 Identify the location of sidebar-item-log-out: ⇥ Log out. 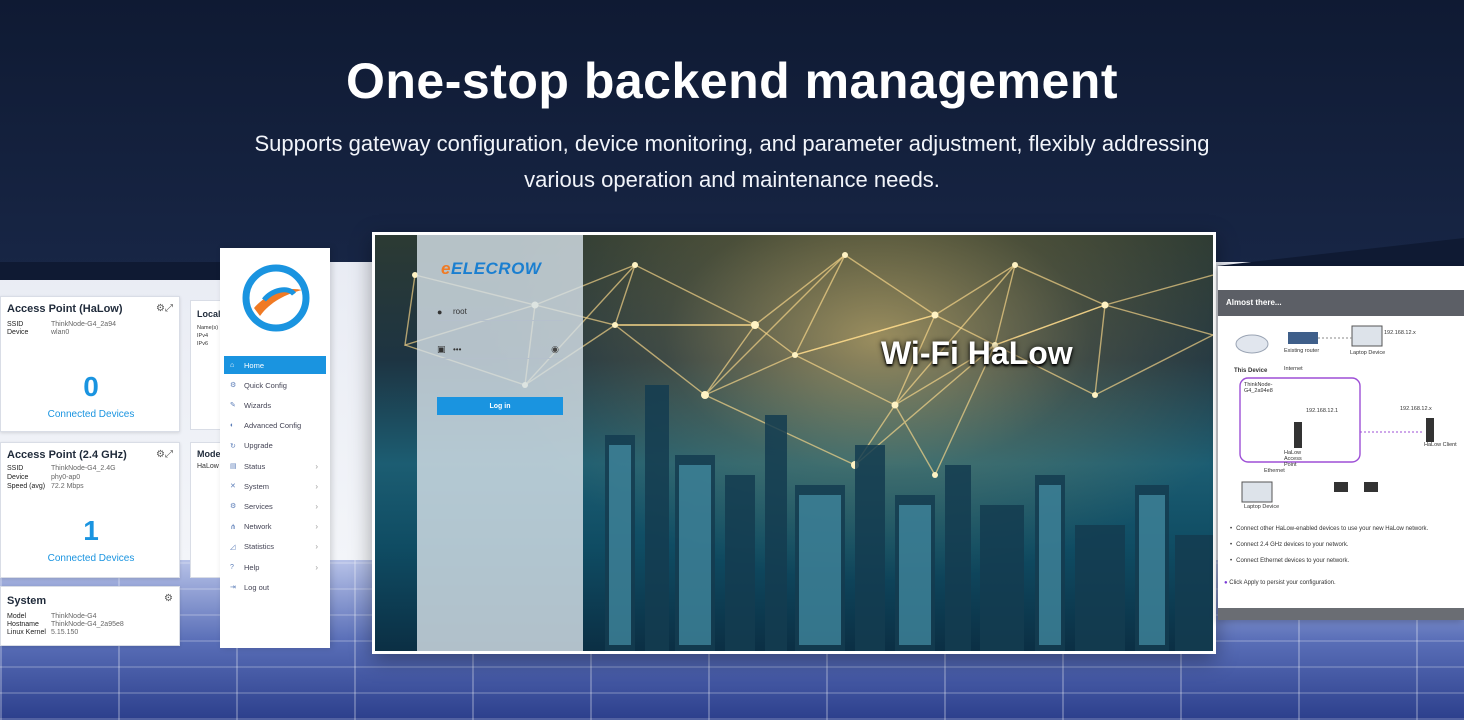
(275, 587).